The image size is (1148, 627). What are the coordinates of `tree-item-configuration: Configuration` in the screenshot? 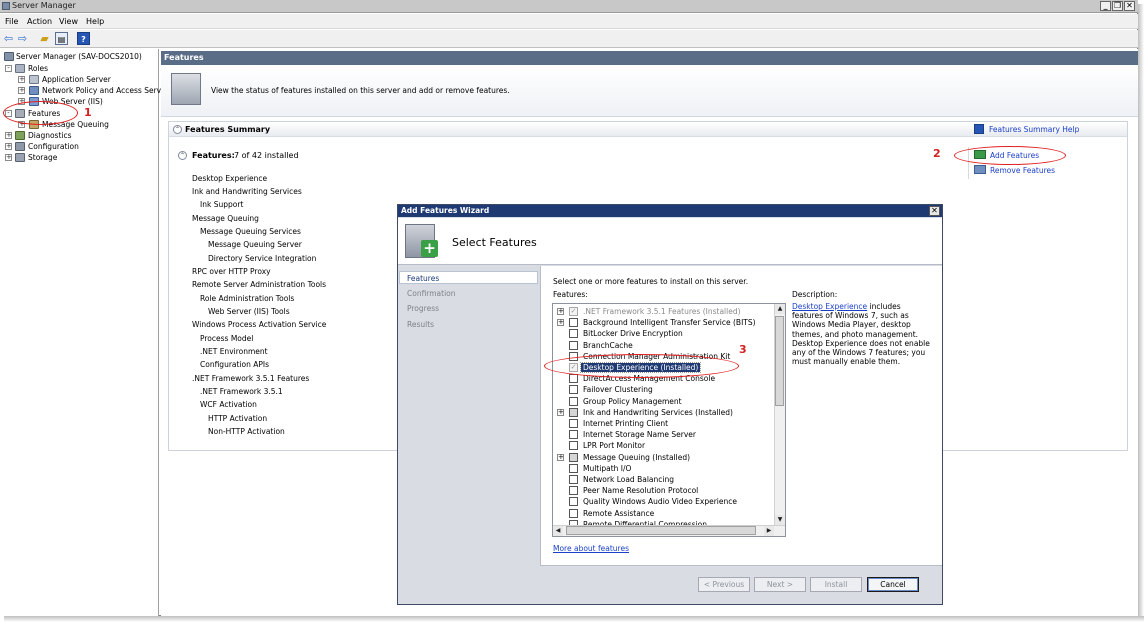 It's located at (53, 146).